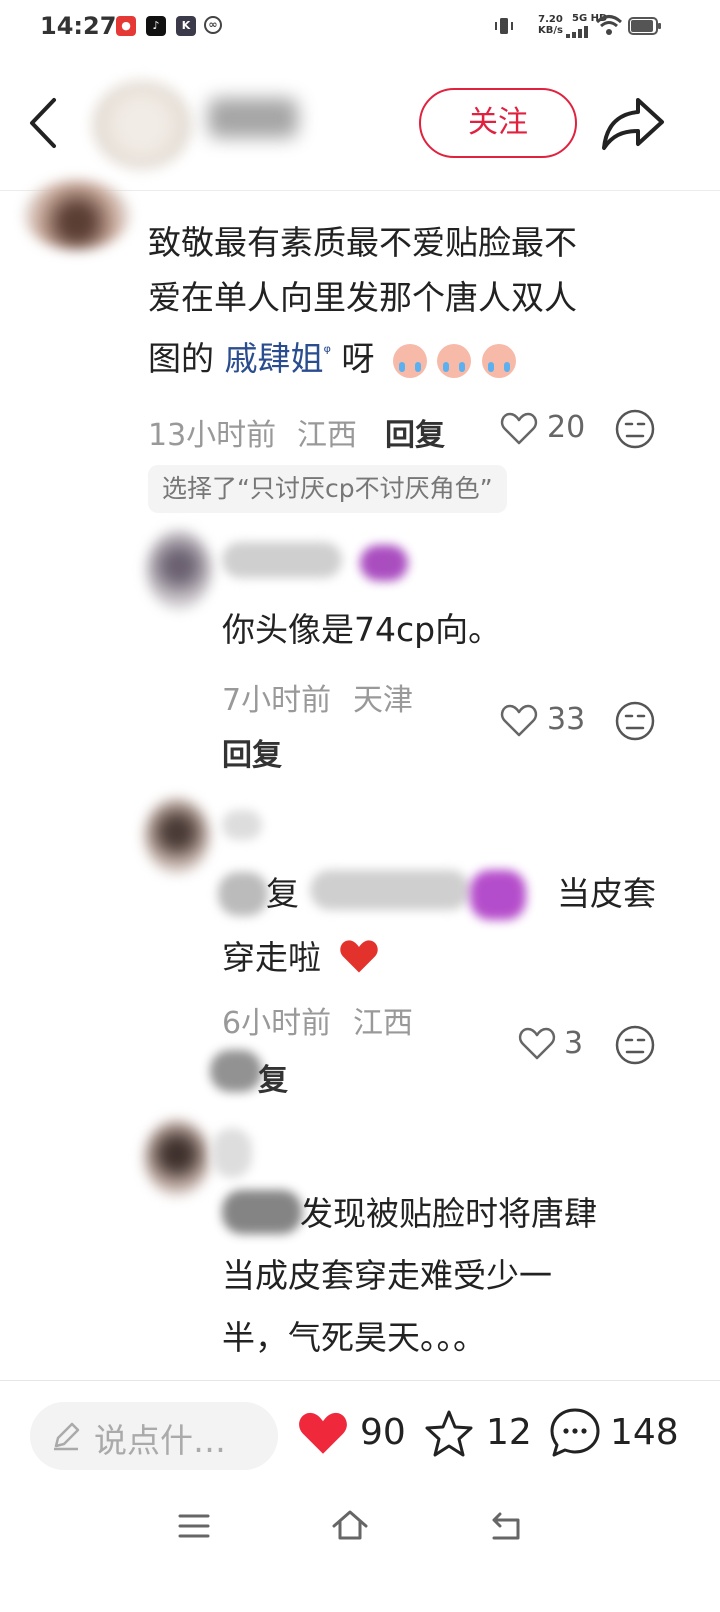  What do you see at coordinates (327, 352) in the screenshot?
I see `mention-mark: ᵠ` at bounding box center [327, 352].